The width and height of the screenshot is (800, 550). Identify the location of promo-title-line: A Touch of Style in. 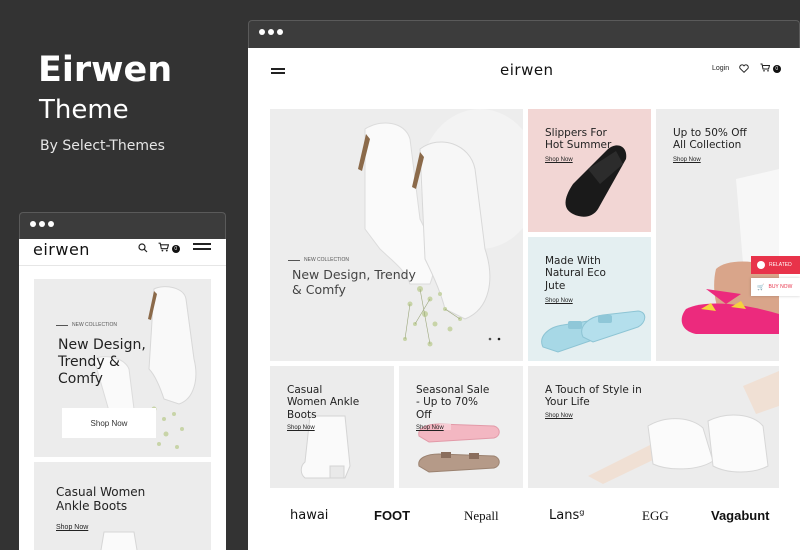
(593, 390).